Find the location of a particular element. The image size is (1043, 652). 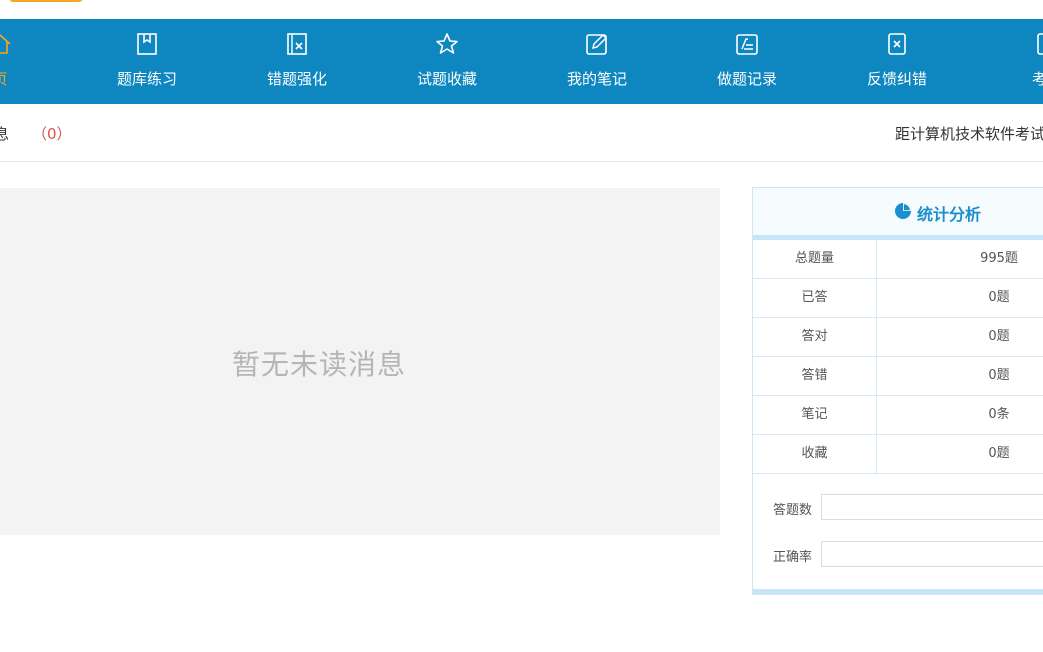

message-count: （0） is located at coordinates (52, 134).